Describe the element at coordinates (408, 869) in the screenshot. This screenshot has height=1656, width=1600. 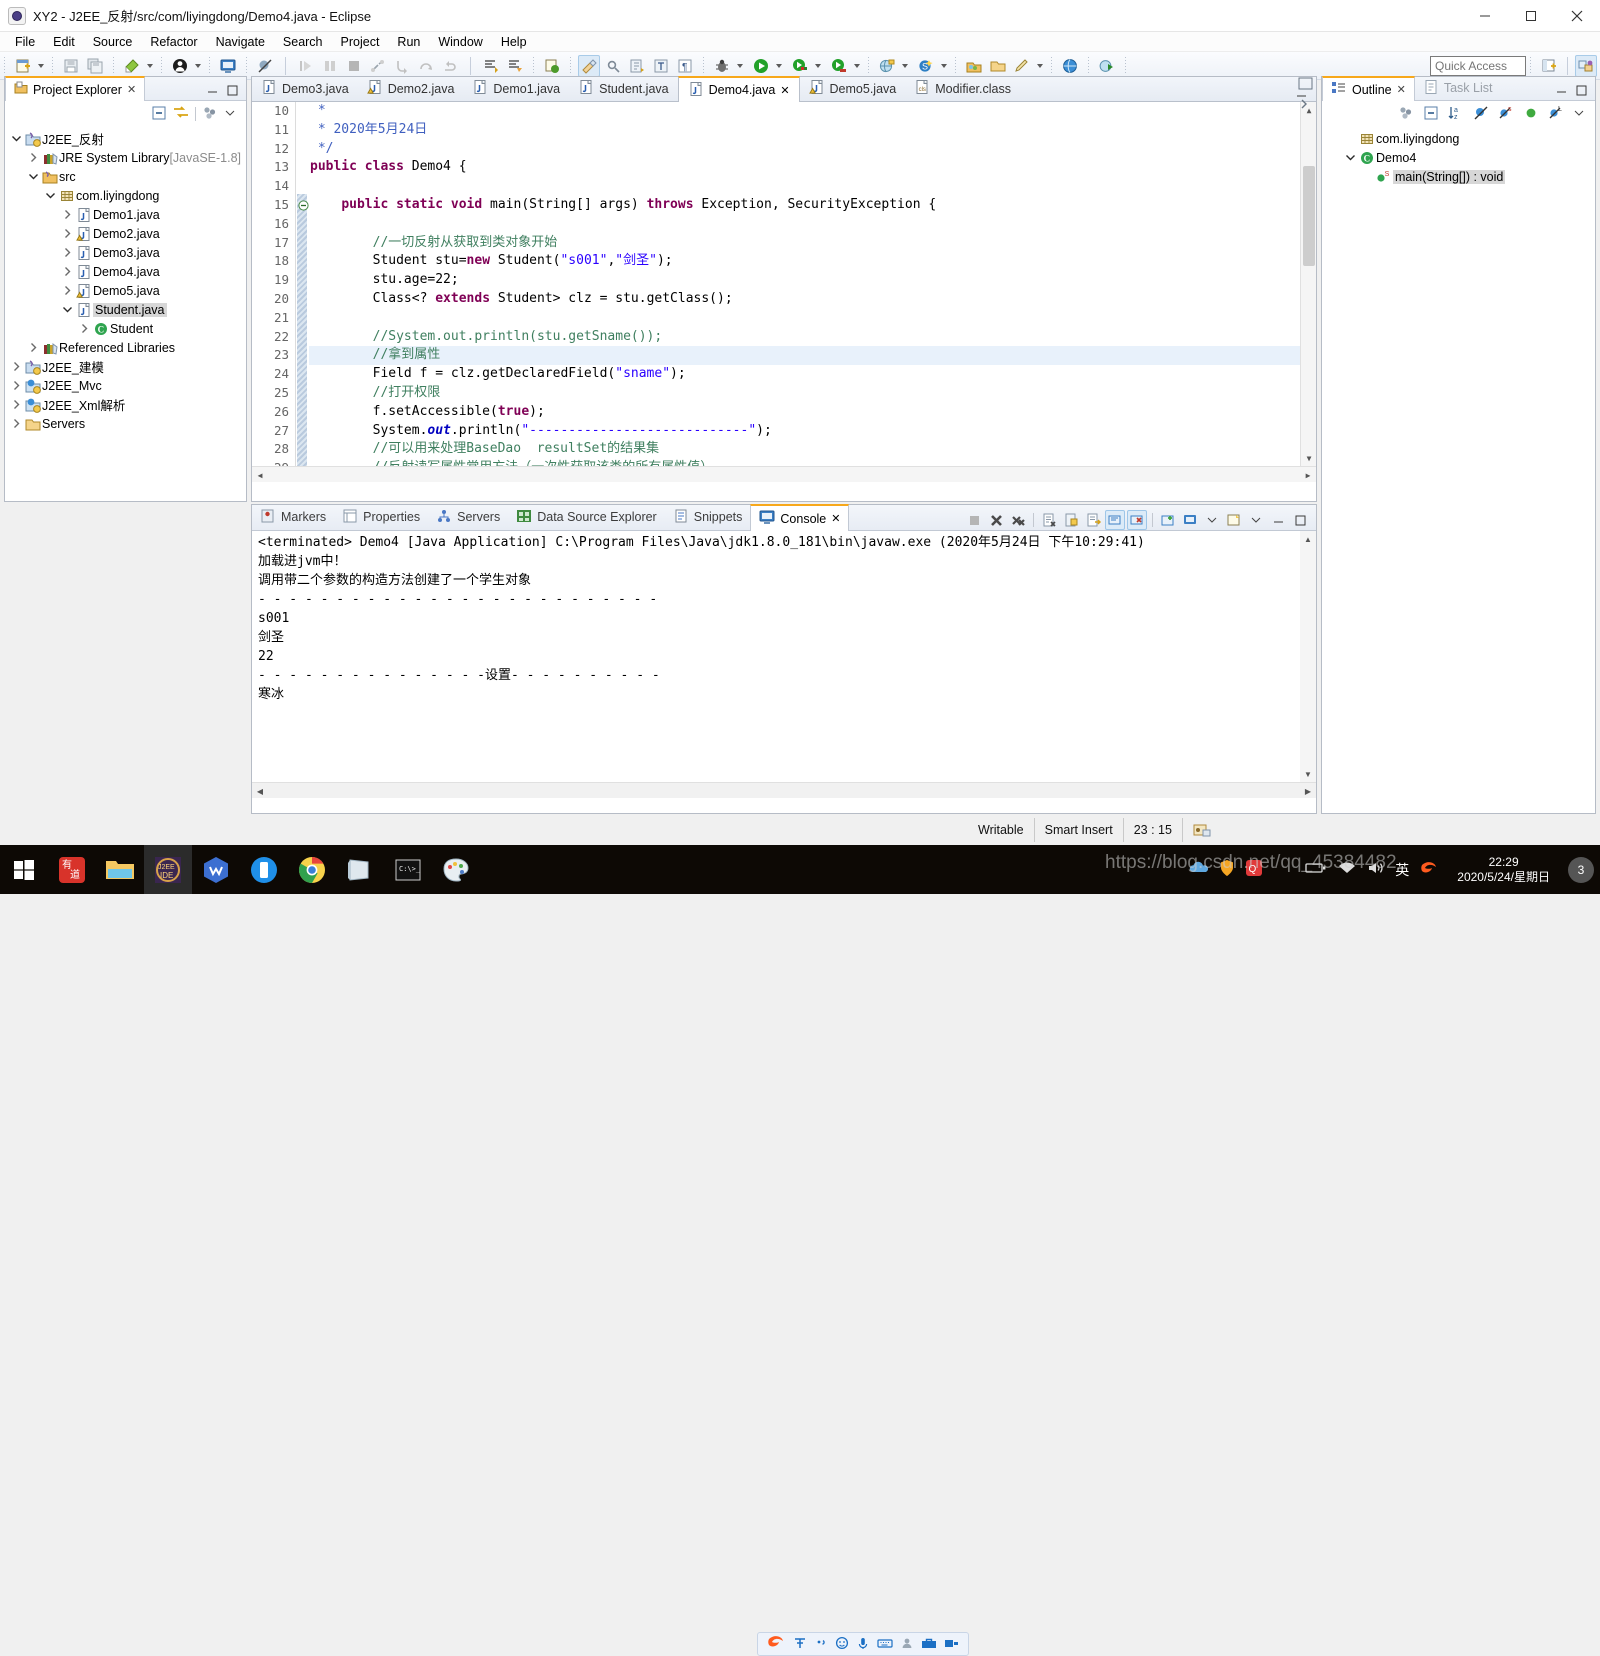
I see `taskbar-terminal-icon: C:\>_` at that location.